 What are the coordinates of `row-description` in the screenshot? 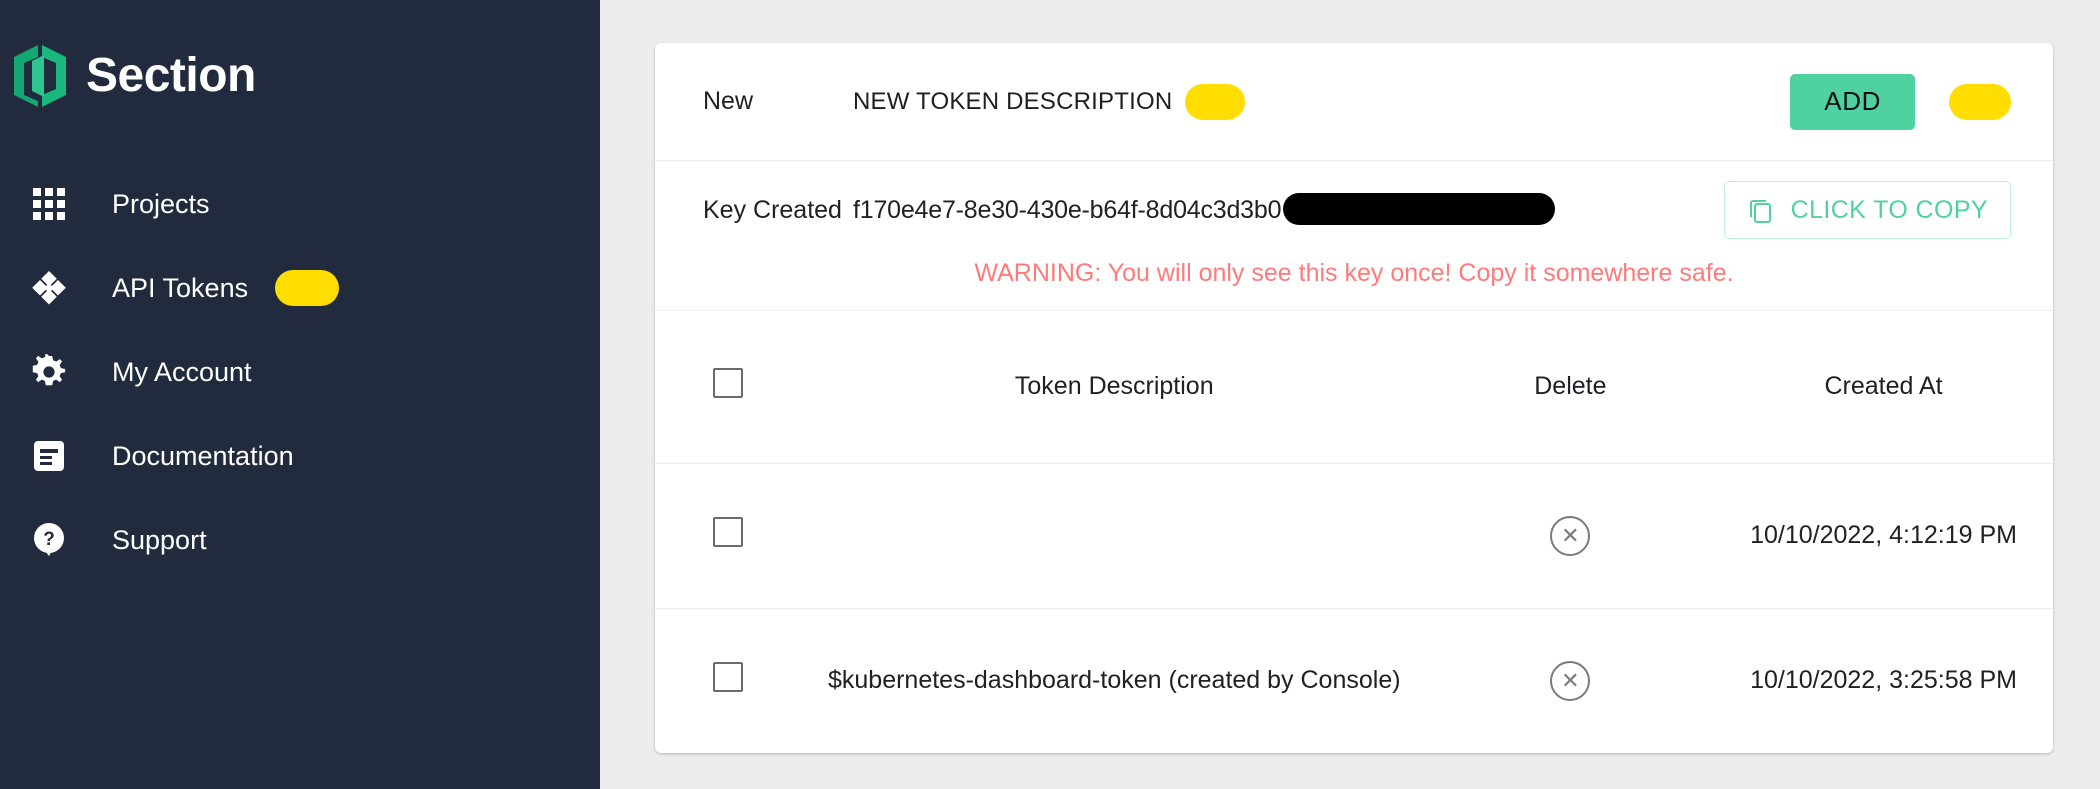 It's located at (1114, 535).